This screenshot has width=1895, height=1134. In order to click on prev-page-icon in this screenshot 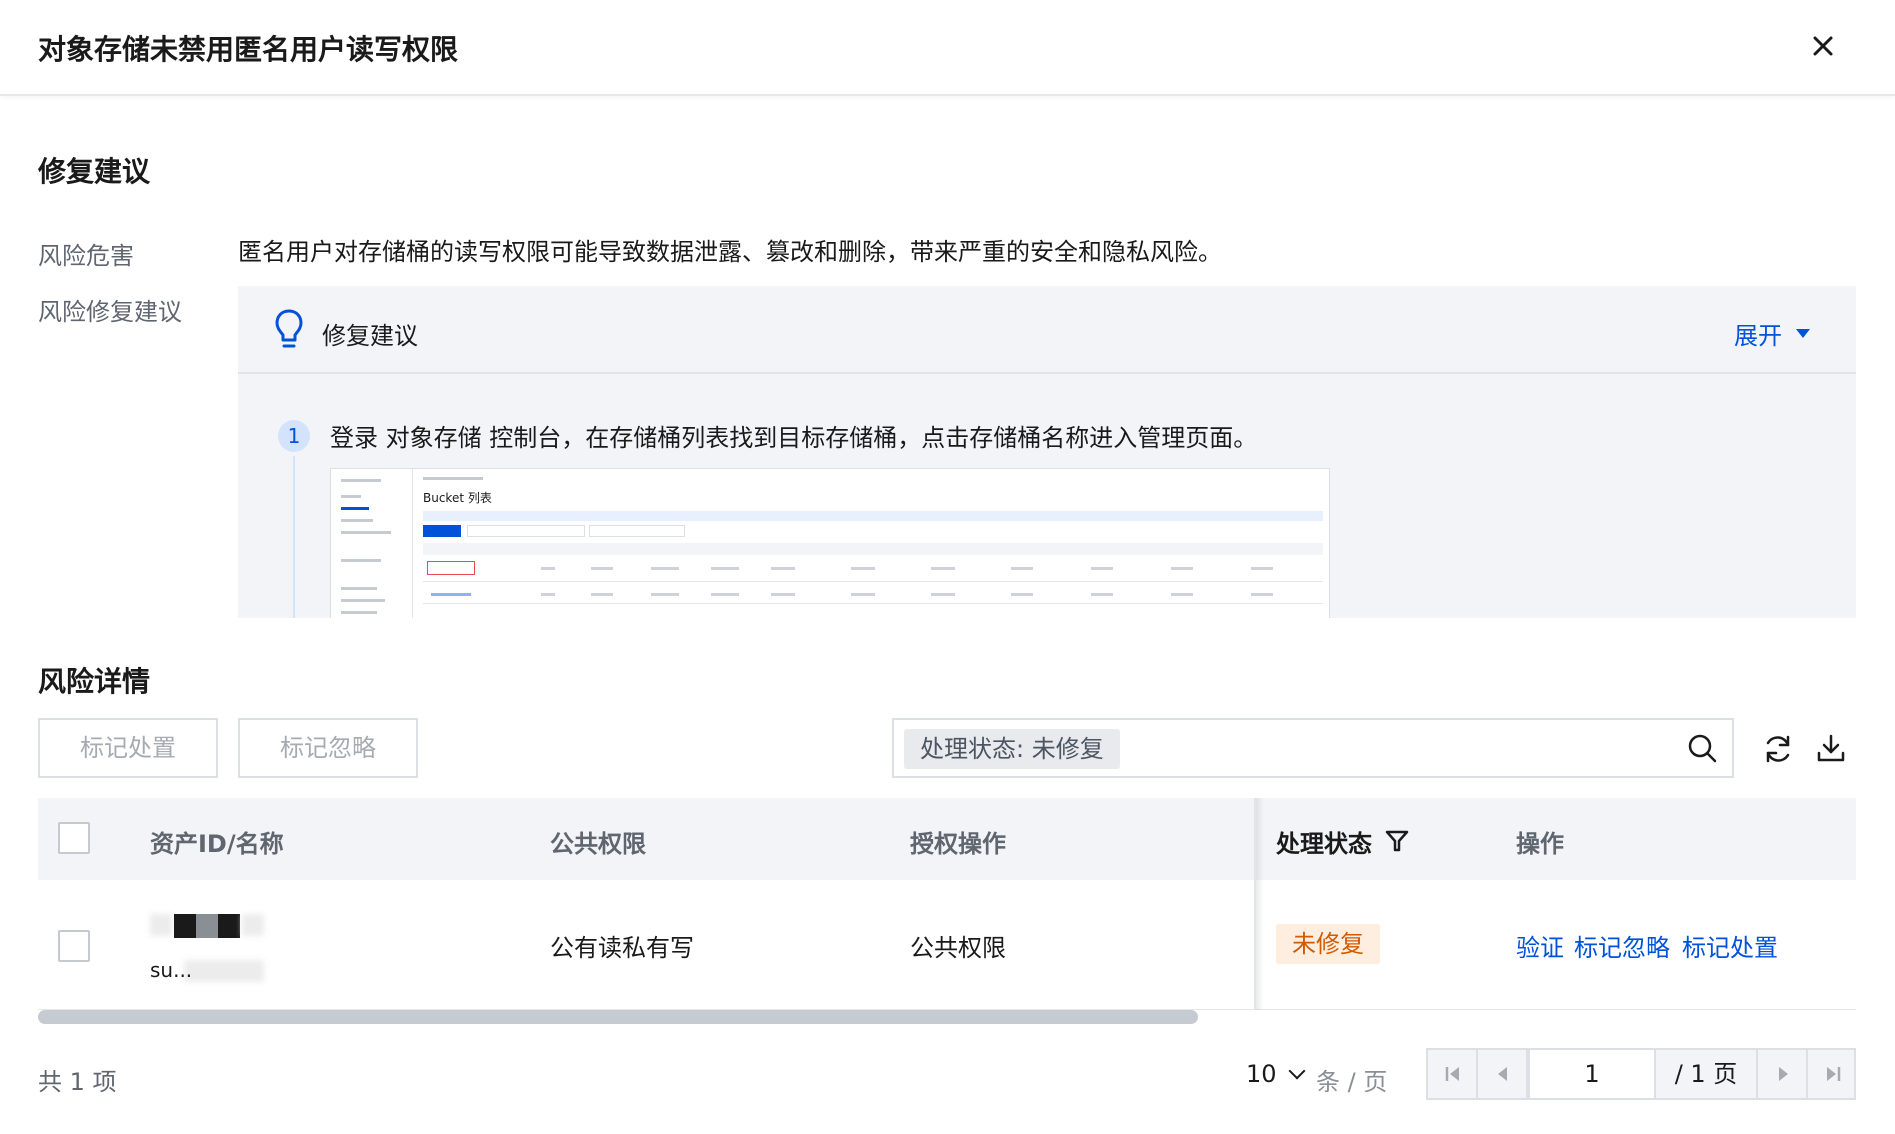, I will do `click(1502, 1074)`.